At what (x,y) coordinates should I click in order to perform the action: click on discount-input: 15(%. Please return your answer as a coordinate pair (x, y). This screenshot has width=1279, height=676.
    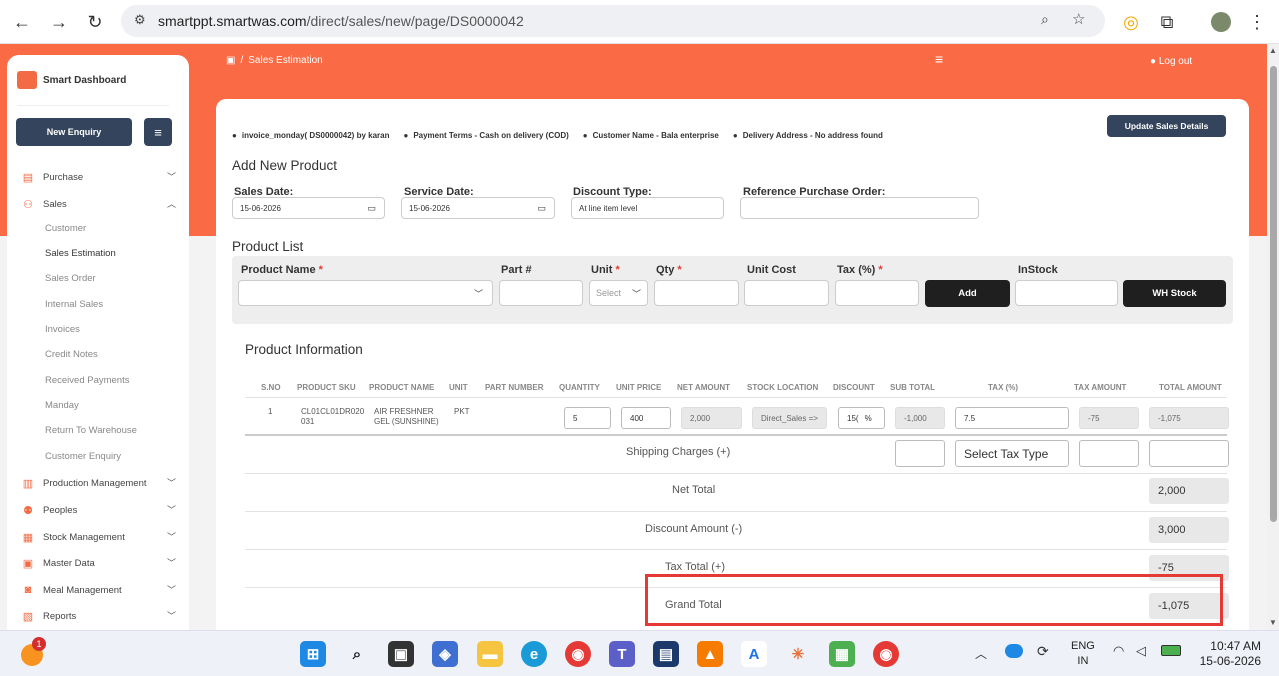
    Looking at the image, I should click on (861, 418).